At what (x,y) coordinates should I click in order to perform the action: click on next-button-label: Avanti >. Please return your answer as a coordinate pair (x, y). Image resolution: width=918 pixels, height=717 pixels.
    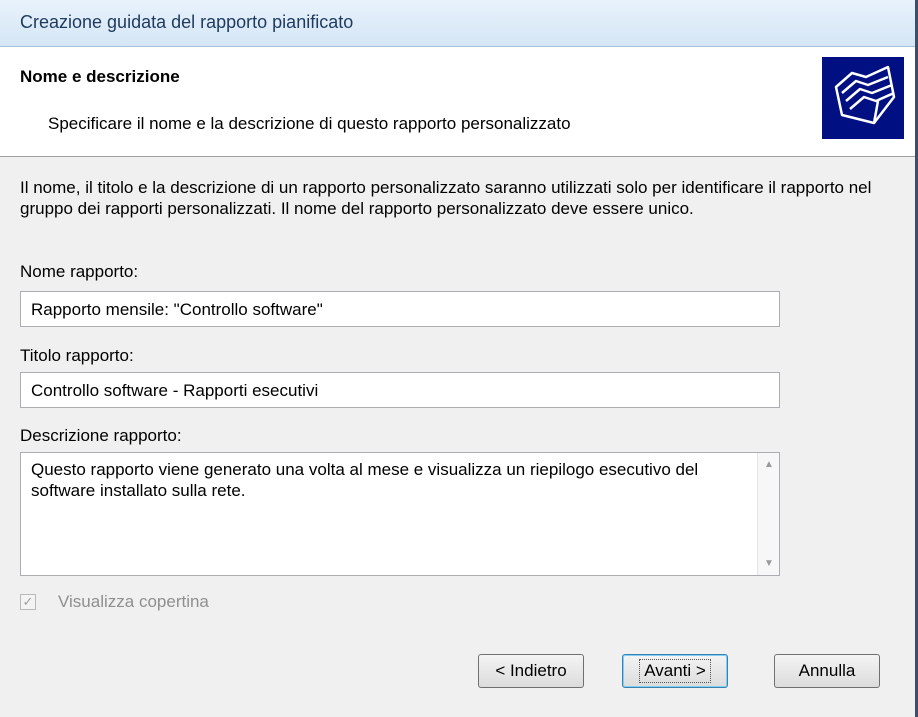
    Looking at the image, I should click on (675, 671).